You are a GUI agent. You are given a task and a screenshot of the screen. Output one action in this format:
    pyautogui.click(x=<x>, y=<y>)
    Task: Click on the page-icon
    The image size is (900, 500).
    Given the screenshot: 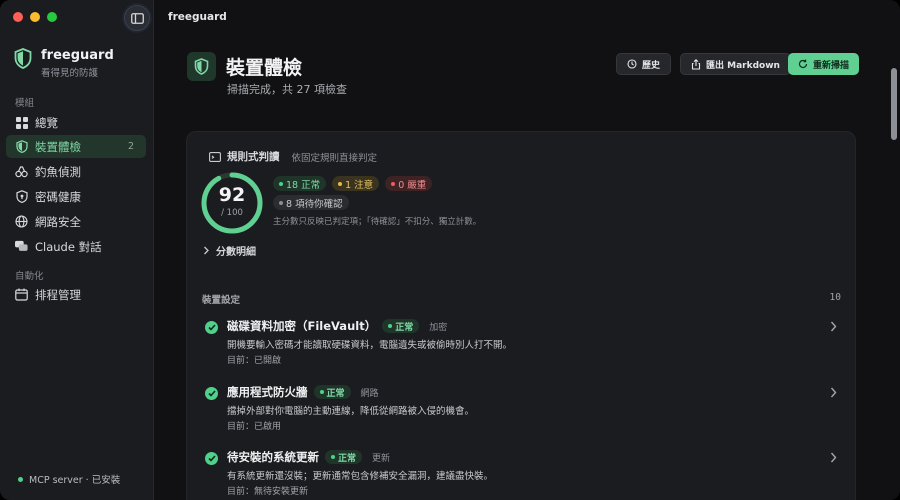 What is the action you would take?
    pyautogui.click(x=201, y=66)
    